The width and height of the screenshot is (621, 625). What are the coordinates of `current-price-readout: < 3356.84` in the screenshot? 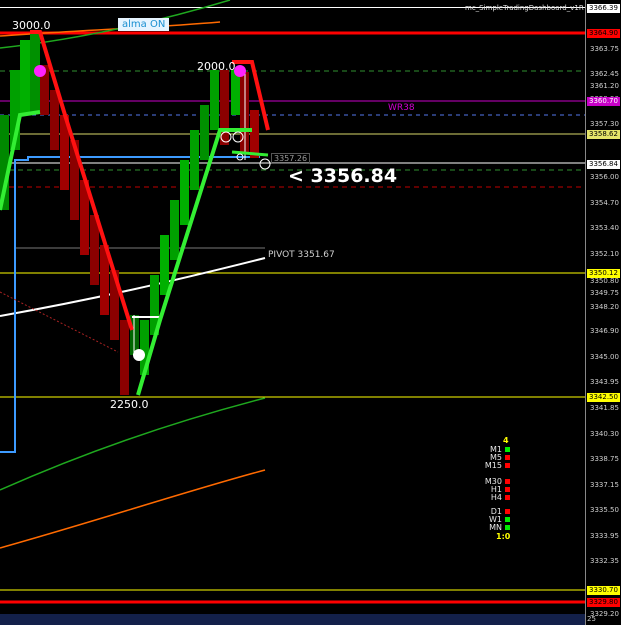 It's located at (343, 176).